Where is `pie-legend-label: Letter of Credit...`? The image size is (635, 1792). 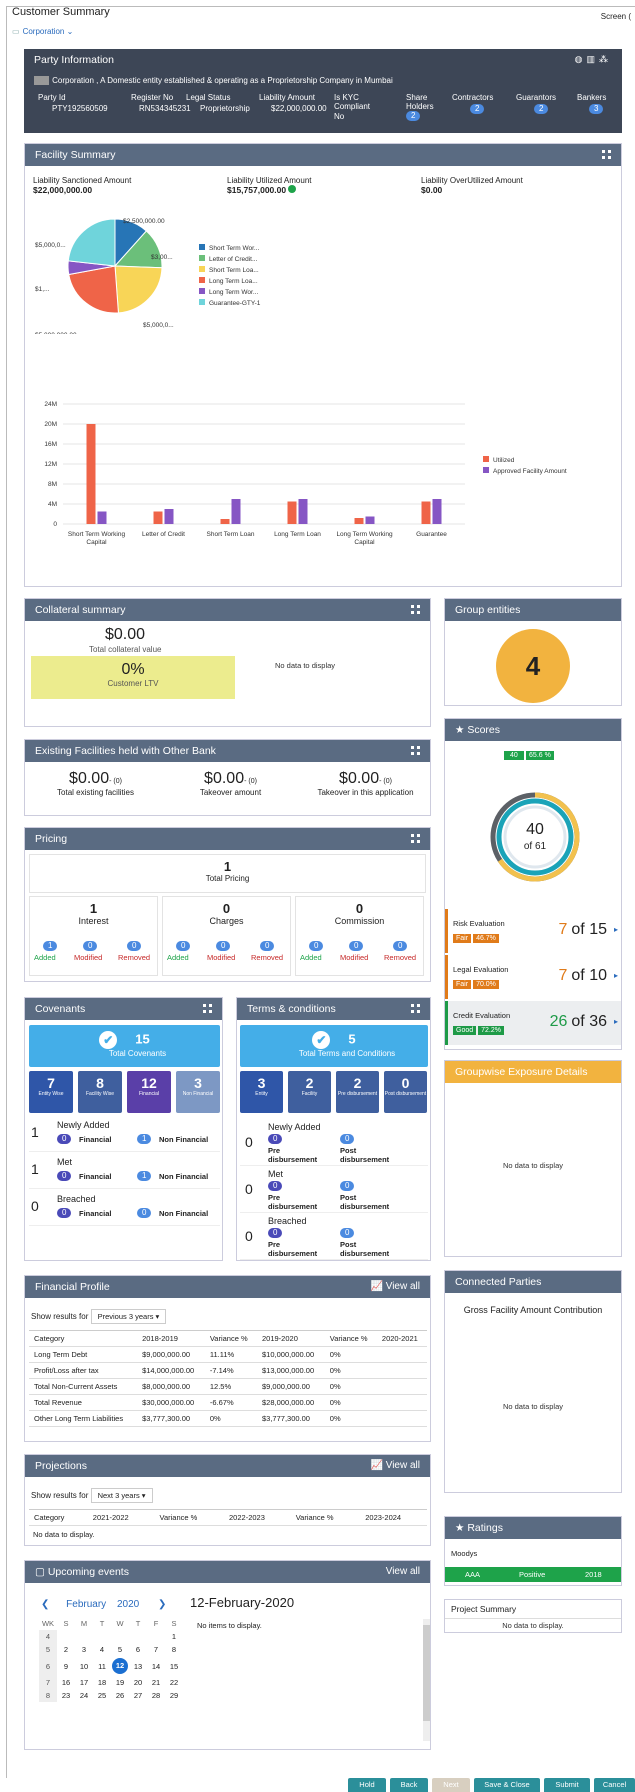 pie-legend-label: Letter of Credit... is located at coordinates (233, 259).